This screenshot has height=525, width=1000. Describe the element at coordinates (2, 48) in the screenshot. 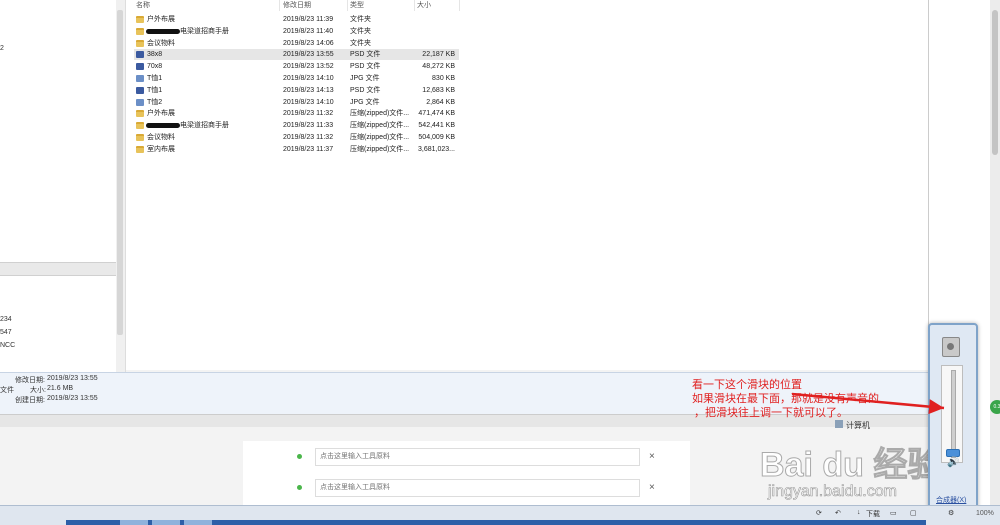

I see `nav-item-fragment: 2` at that location.